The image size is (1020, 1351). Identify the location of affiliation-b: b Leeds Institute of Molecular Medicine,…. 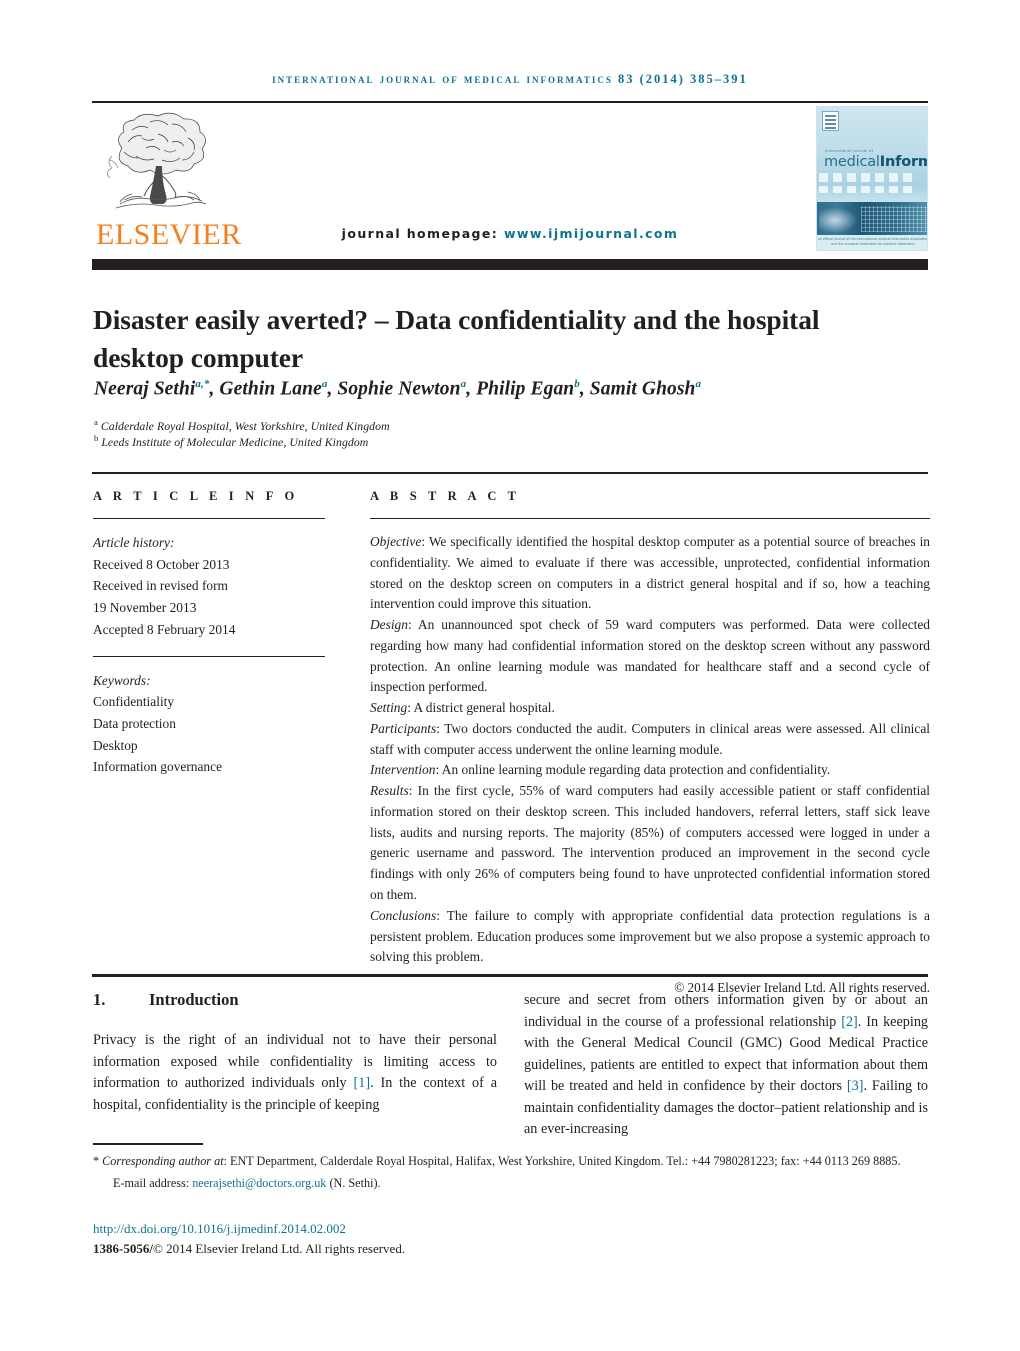
(444, 441).